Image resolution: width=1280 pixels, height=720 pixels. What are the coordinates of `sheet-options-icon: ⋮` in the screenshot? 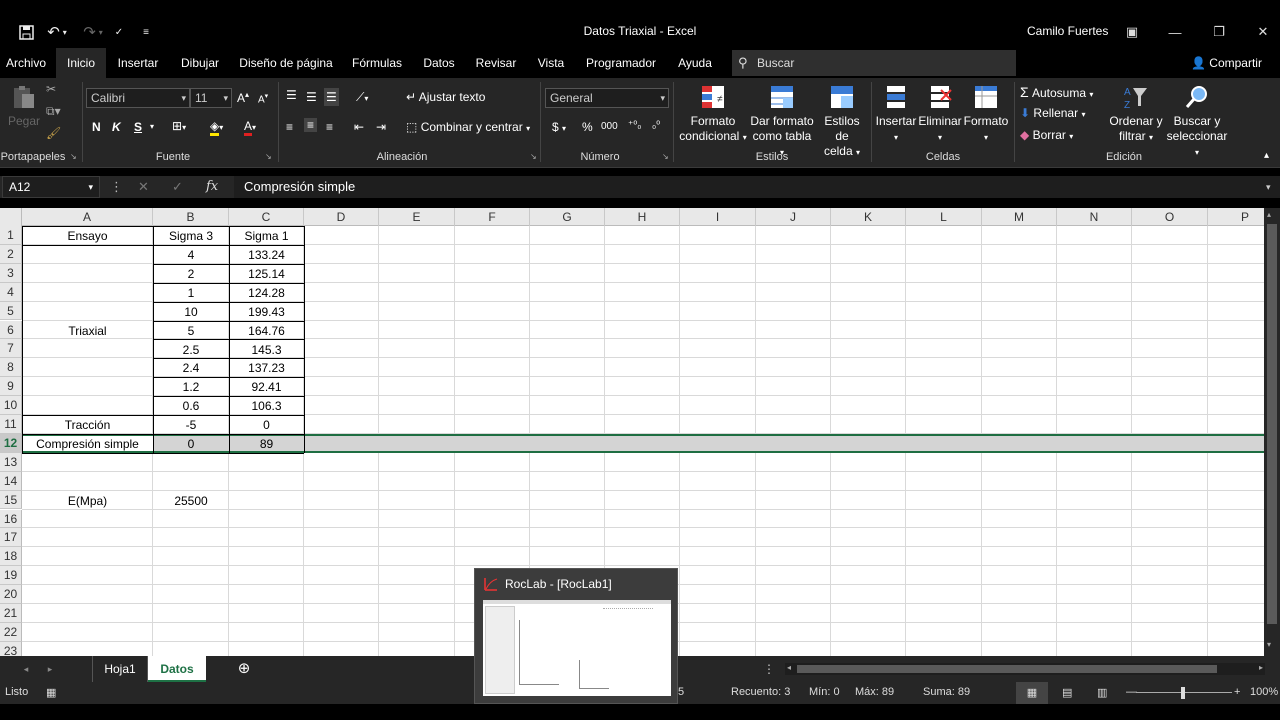 It's located at (769, 669).